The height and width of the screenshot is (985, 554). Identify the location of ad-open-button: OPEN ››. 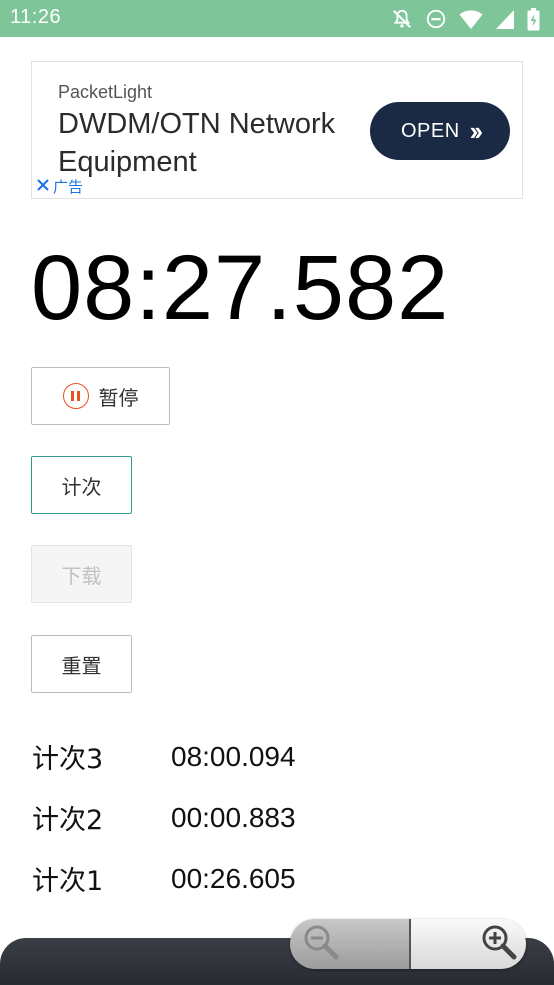
(440, 131).